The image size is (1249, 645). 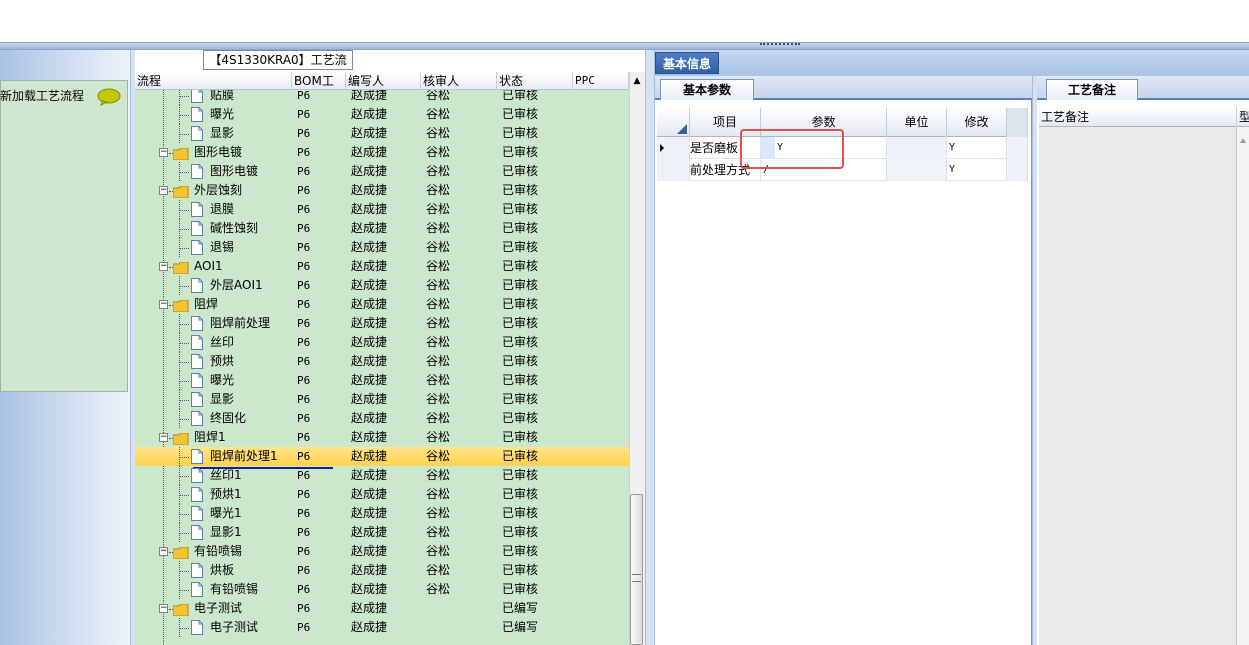 I want to click on tree-row: 图形电镀 P6 赵成捷 谷松 已审核, so click(x=382, y=171).